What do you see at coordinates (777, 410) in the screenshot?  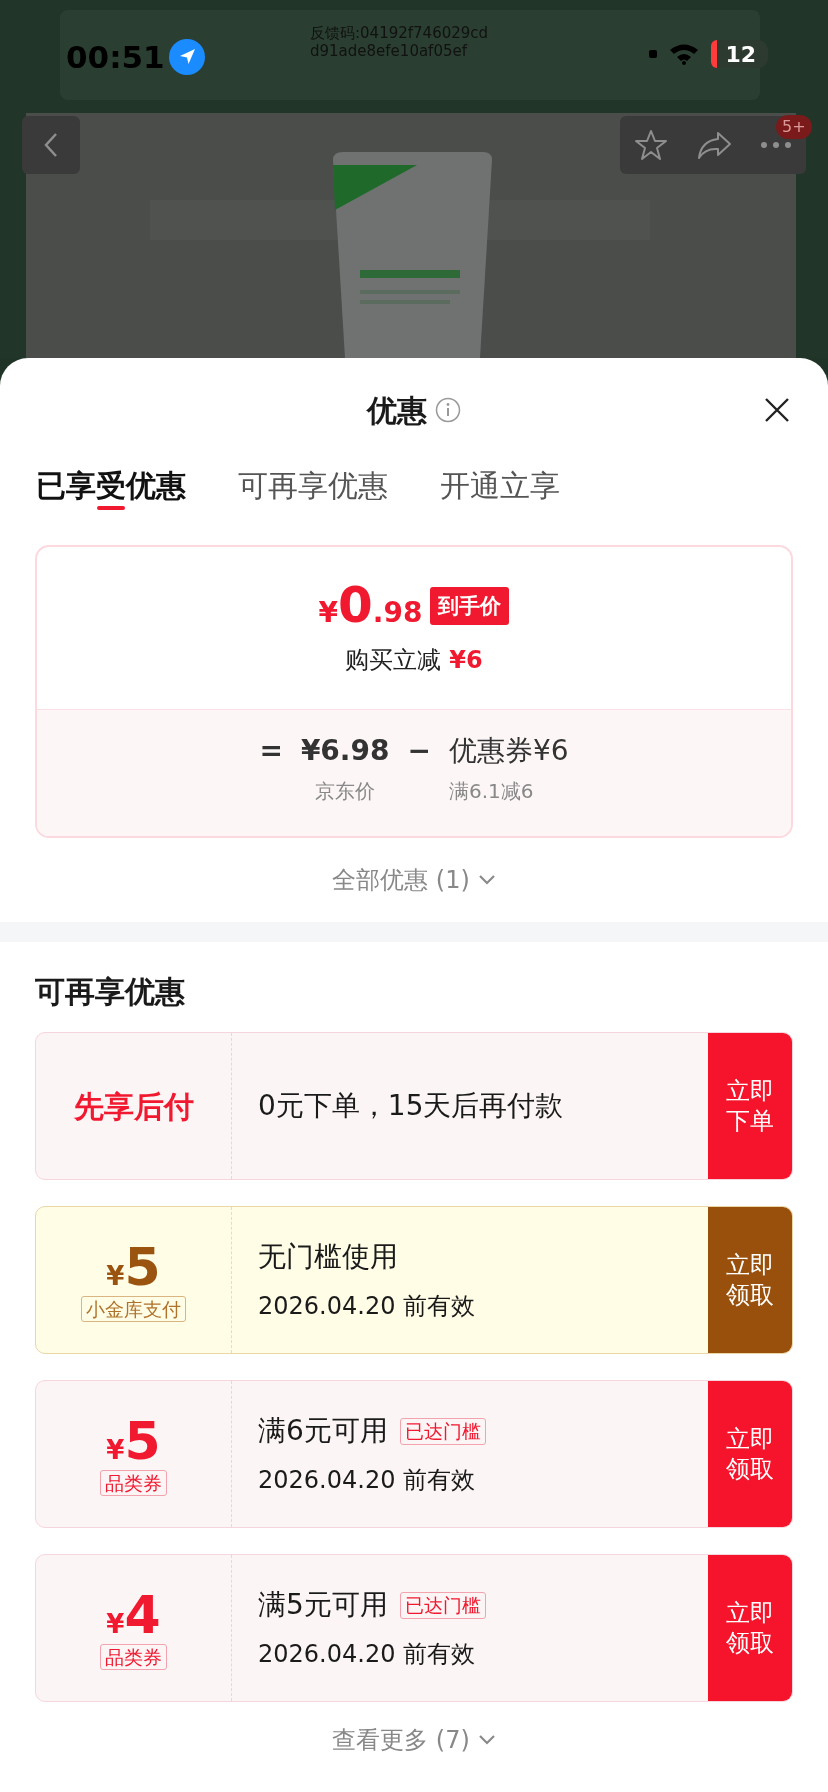 I see `close-icon` at bounding box center [777, 410].